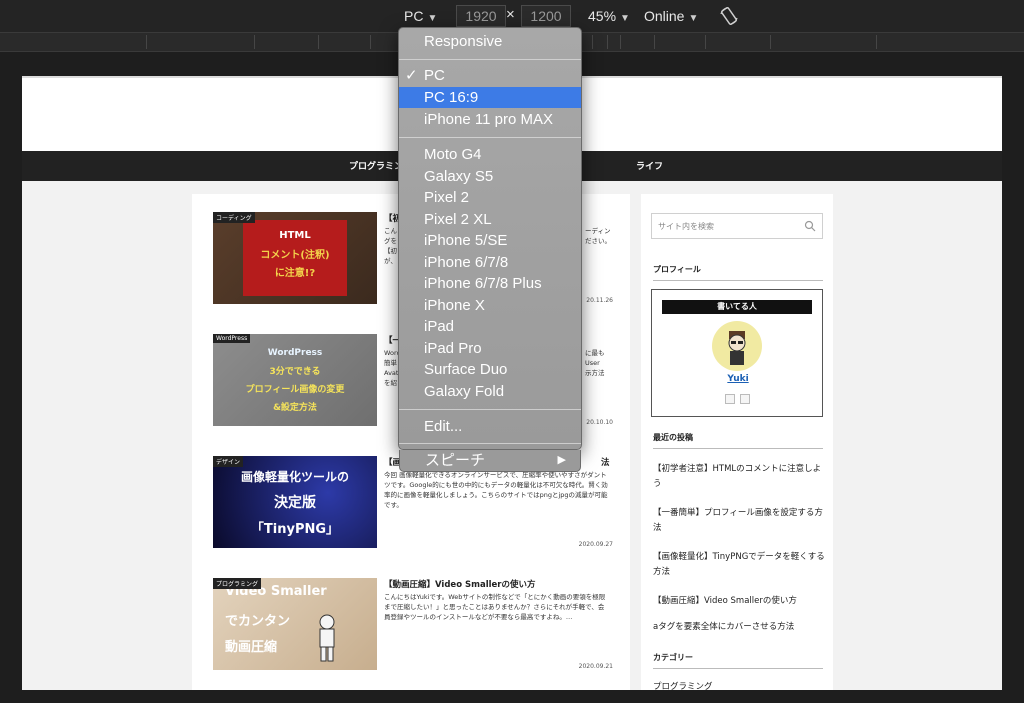 This screenshot has height=703, width=1024. I want to click on thumbnail-text: 「TinyPNG」, so click(295, 529).